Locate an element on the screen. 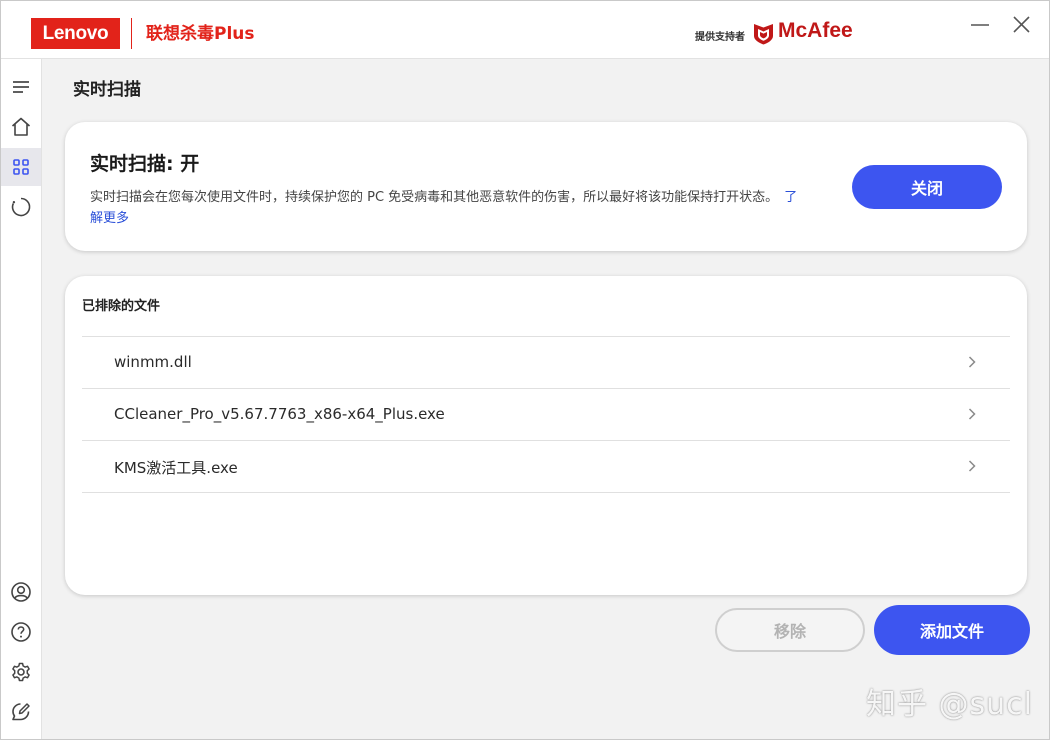 The height and width of the screenshot is (740, 1050). excluded-file-name: KMS激活工具.exe is located at coordinates (176, 468).